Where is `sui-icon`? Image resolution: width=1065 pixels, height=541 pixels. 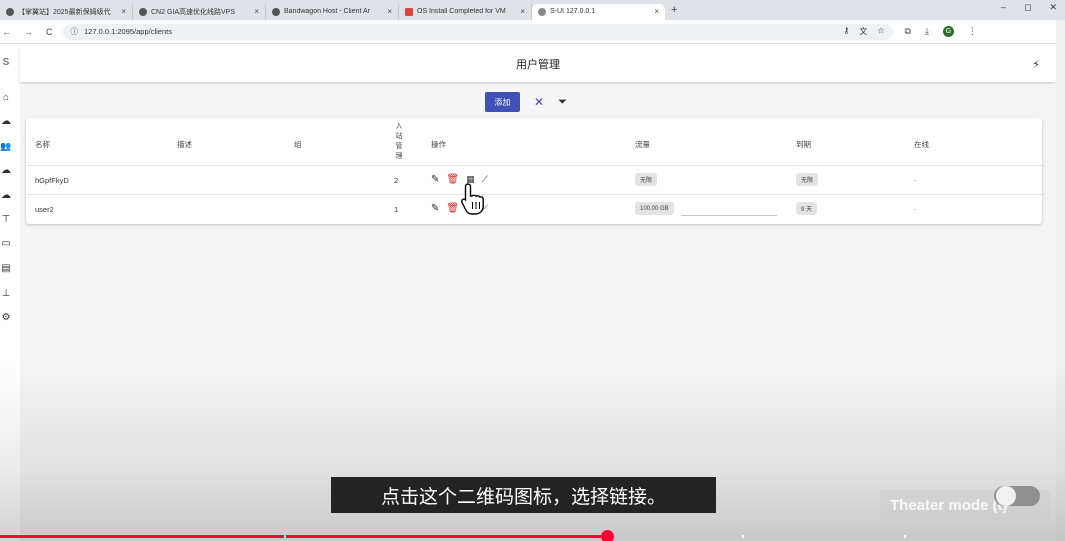 sui-icon is located at coordinates (542, 11).